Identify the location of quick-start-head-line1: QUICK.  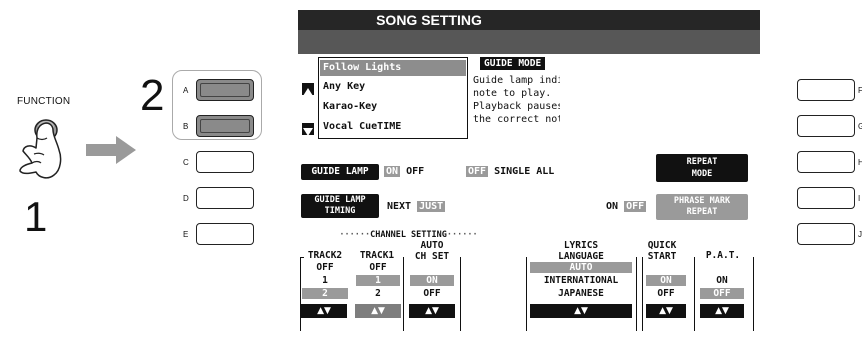
(662, 245).